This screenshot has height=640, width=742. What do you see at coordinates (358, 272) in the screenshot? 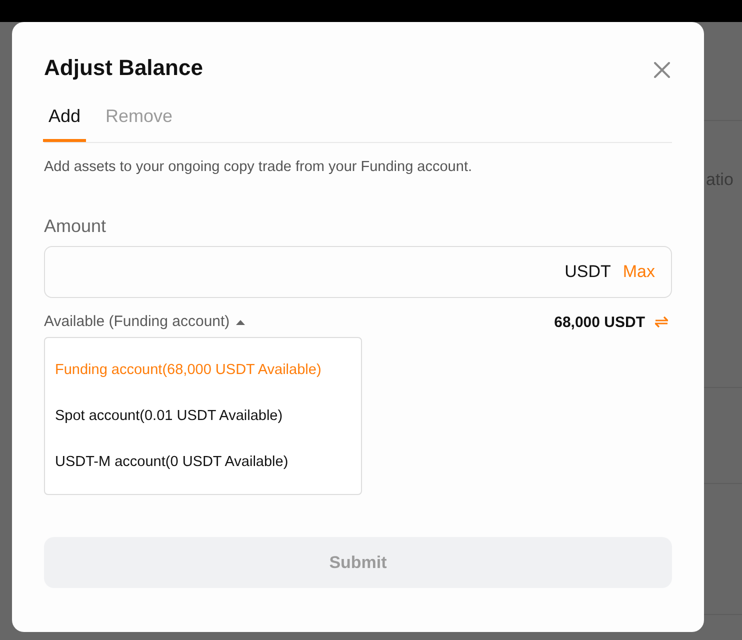
I see `amount-field: USDT Max` at bounding box center [358, 272].